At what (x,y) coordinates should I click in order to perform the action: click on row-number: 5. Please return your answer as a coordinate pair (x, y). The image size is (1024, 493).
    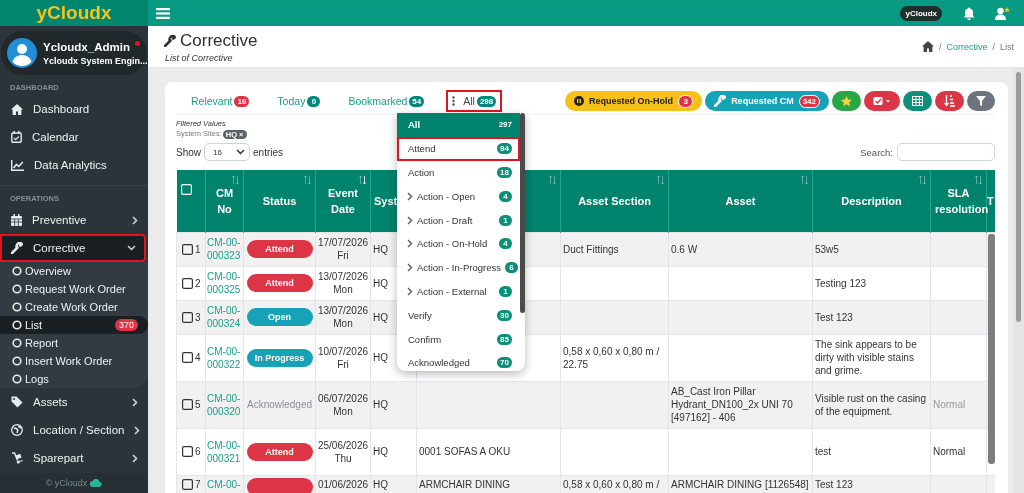
    Looking at the image, I should click on (198, 404).